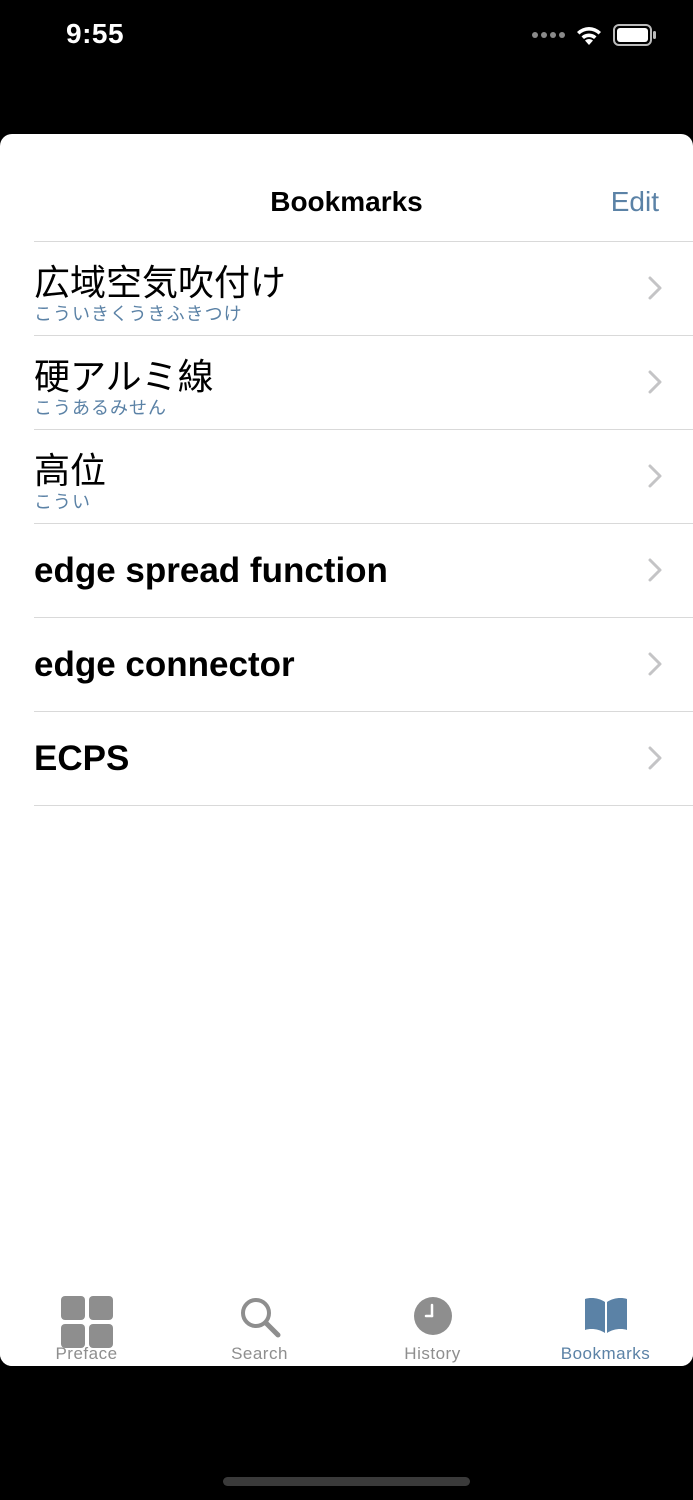 The width and height of the screenshot is (693, 1500). Describe the element at coordinates (100, 408) in the screenshot. I see `bookmark-reading: こうあるみせん` at that location.